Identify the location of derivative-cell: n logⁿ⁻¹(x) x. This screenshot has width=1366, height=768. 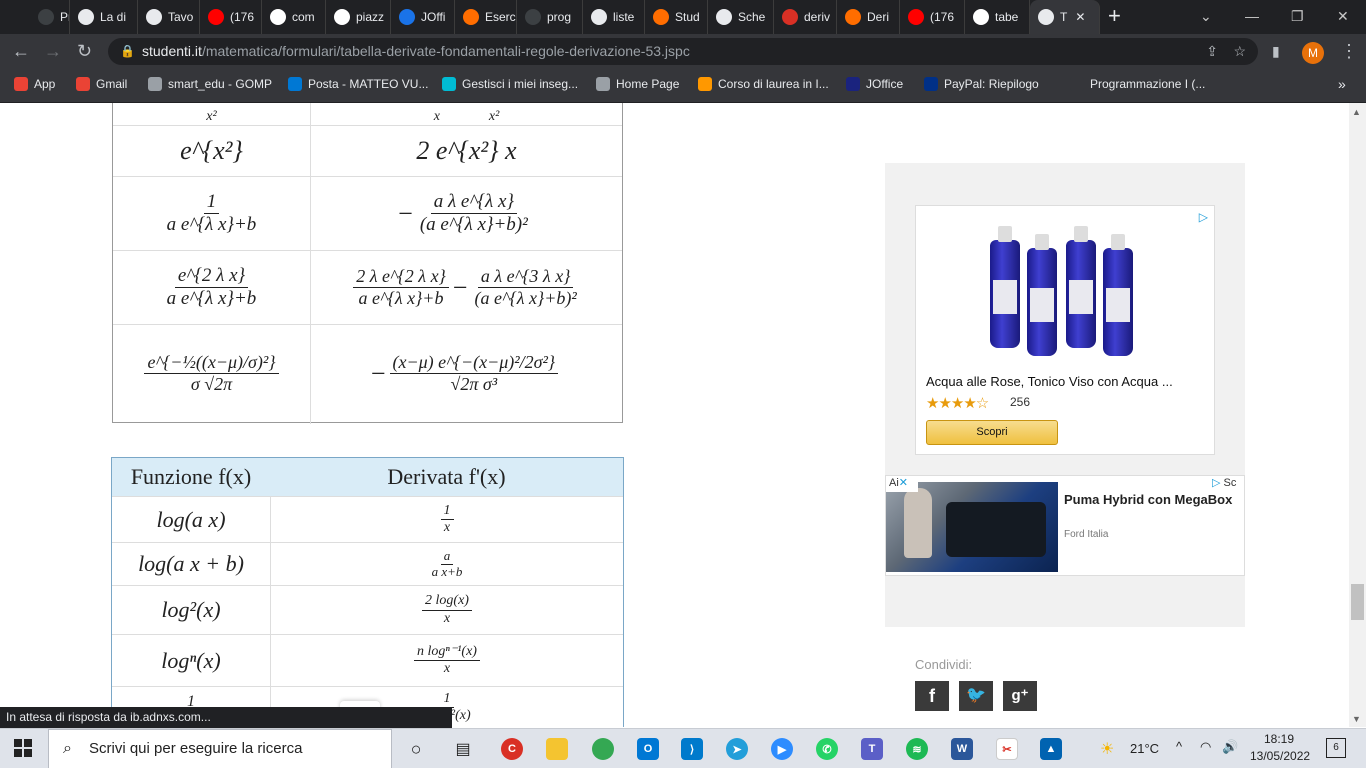
(447, 660).